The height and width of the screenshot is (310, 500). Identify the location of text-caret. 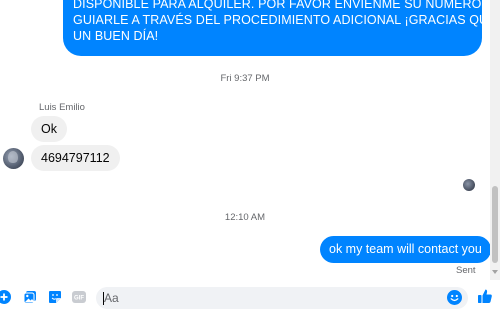
(103, 298).